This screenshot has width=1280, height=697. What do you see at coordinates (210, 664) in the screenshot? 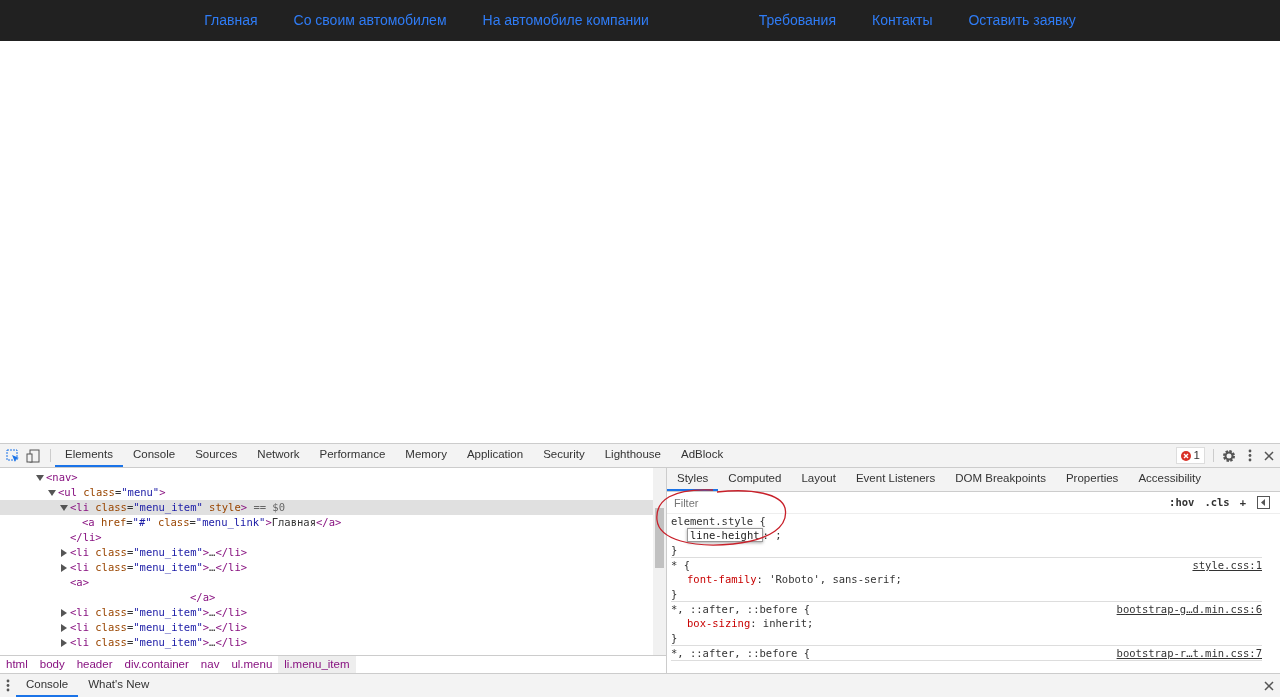
I see `breadcrumb: nav` at bounding box center [210, 664].